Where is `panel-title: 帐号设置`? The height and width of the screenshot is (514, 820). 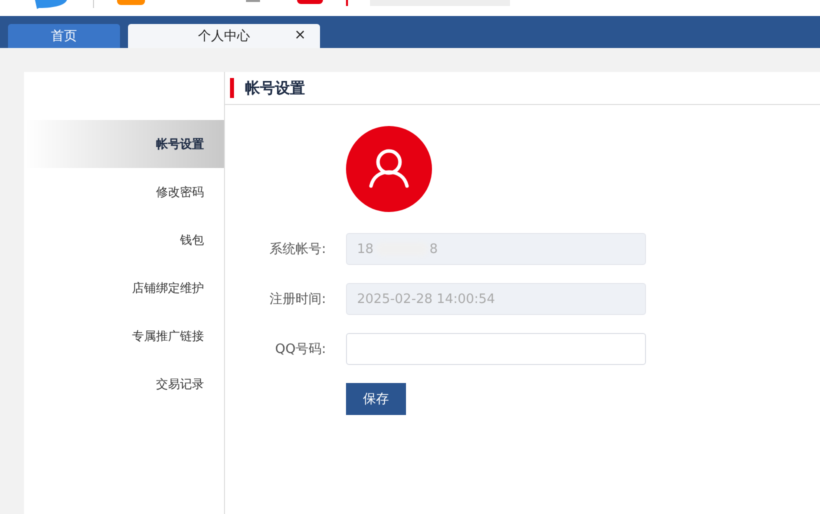 panel-title: 帐号设置 is located at coordinates (275, 88).